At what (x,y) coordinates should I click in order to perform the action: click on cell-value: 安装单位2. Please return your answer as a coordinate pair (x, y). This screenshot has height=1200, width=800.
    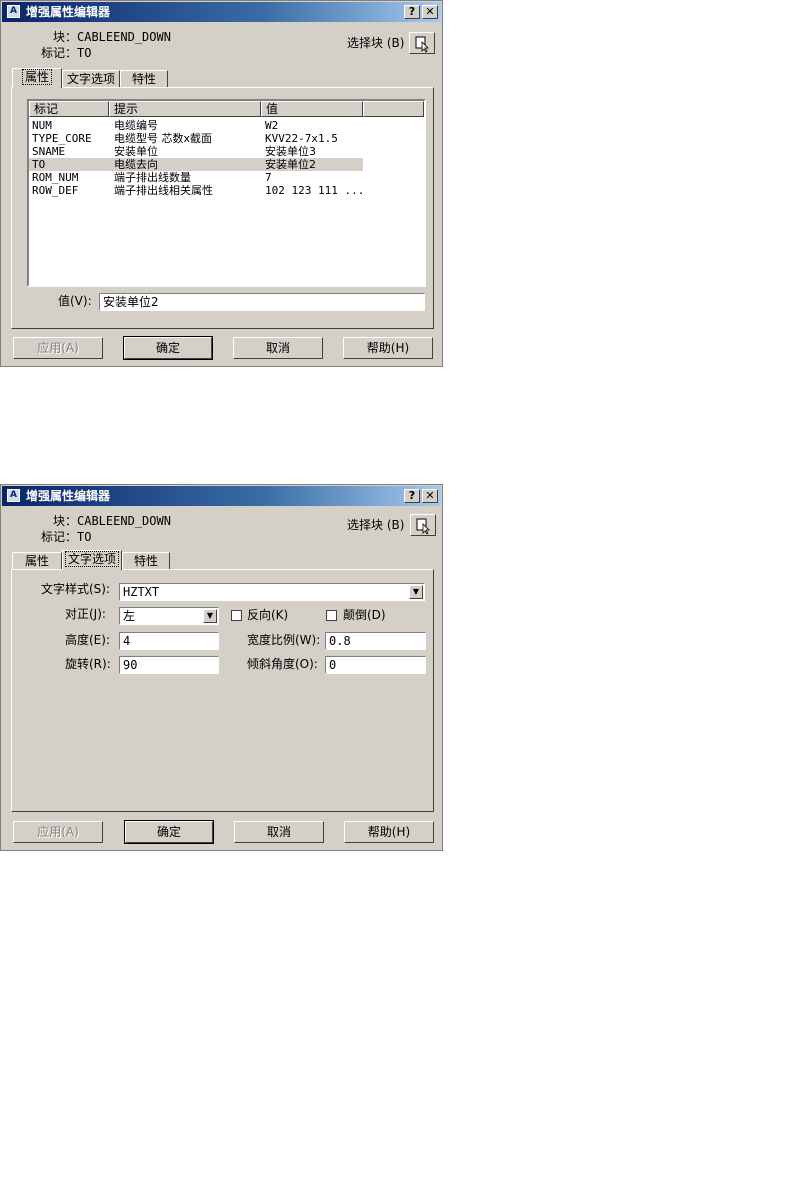
    Looking at the image, I should click on (290, 164).